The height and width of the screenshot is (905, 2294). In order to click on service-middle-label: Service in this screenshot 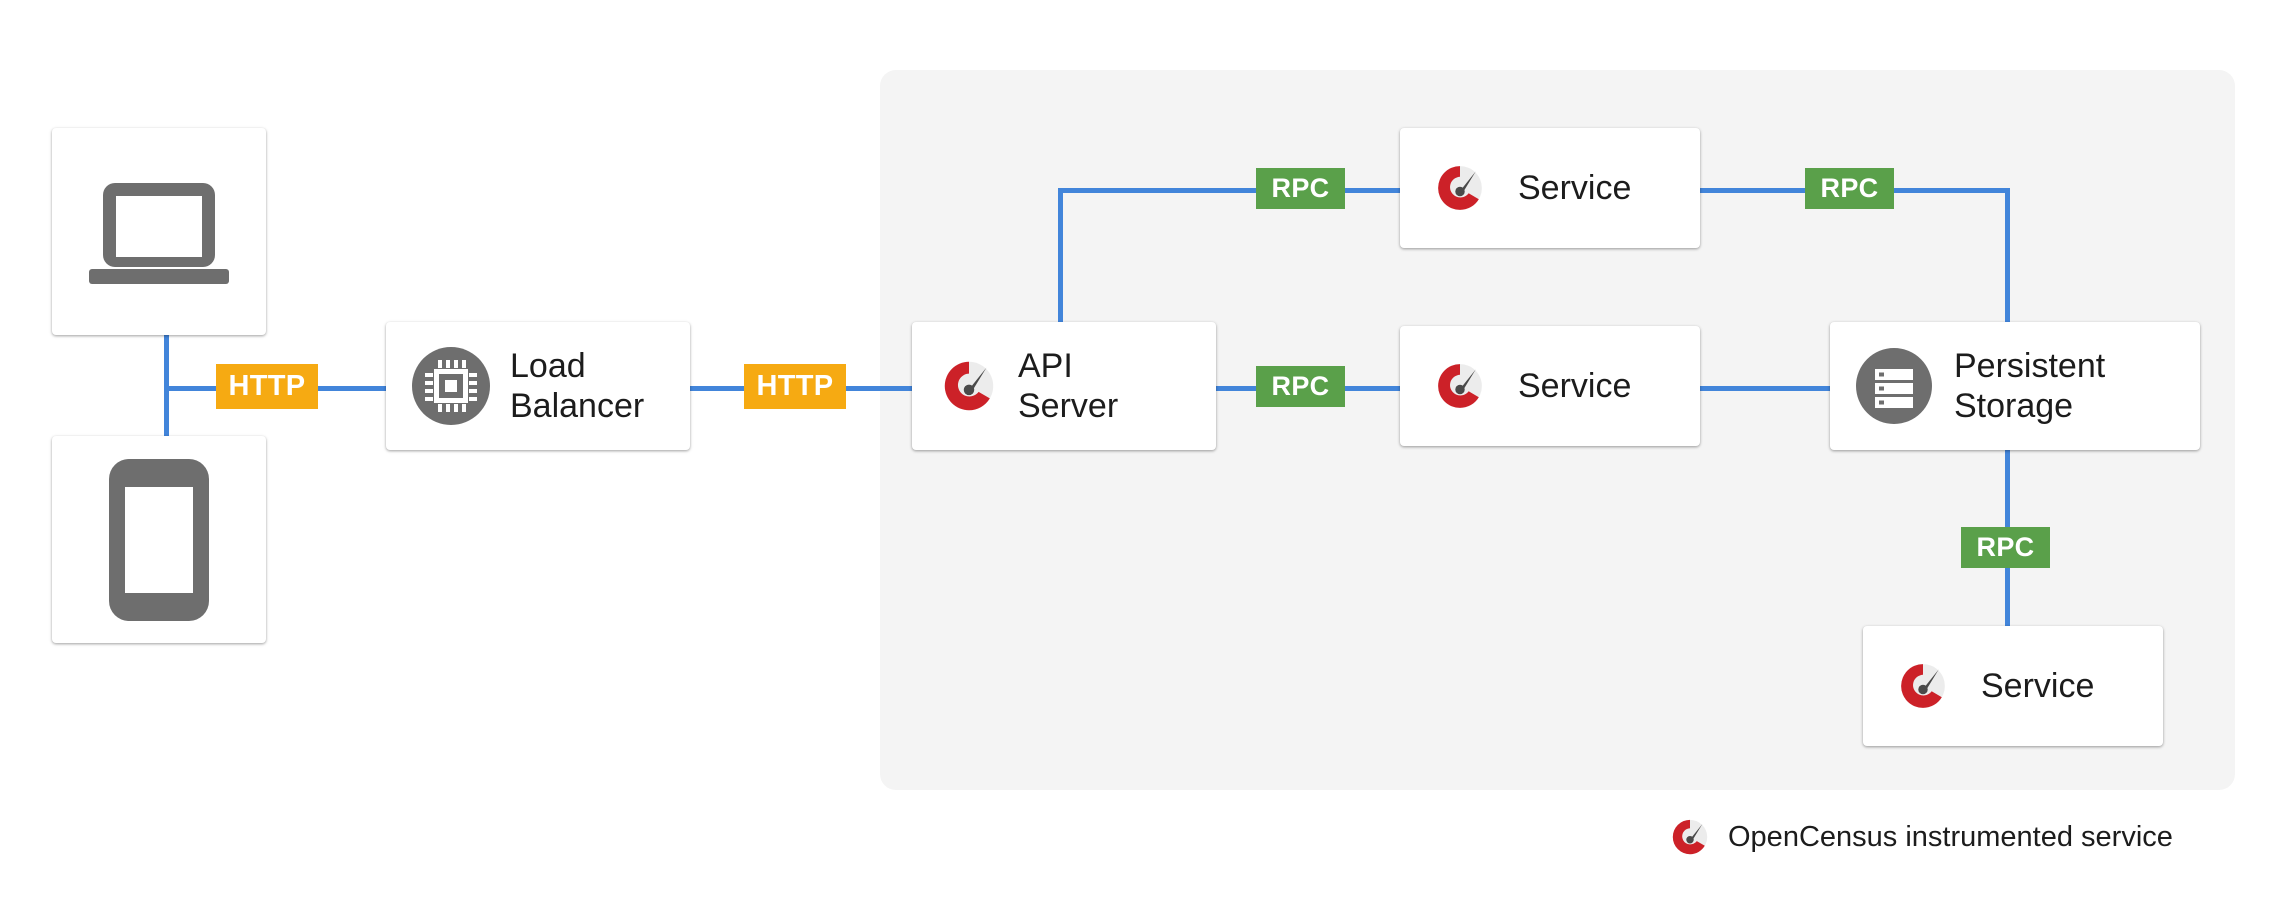, I will do `click(1575, 385)`.